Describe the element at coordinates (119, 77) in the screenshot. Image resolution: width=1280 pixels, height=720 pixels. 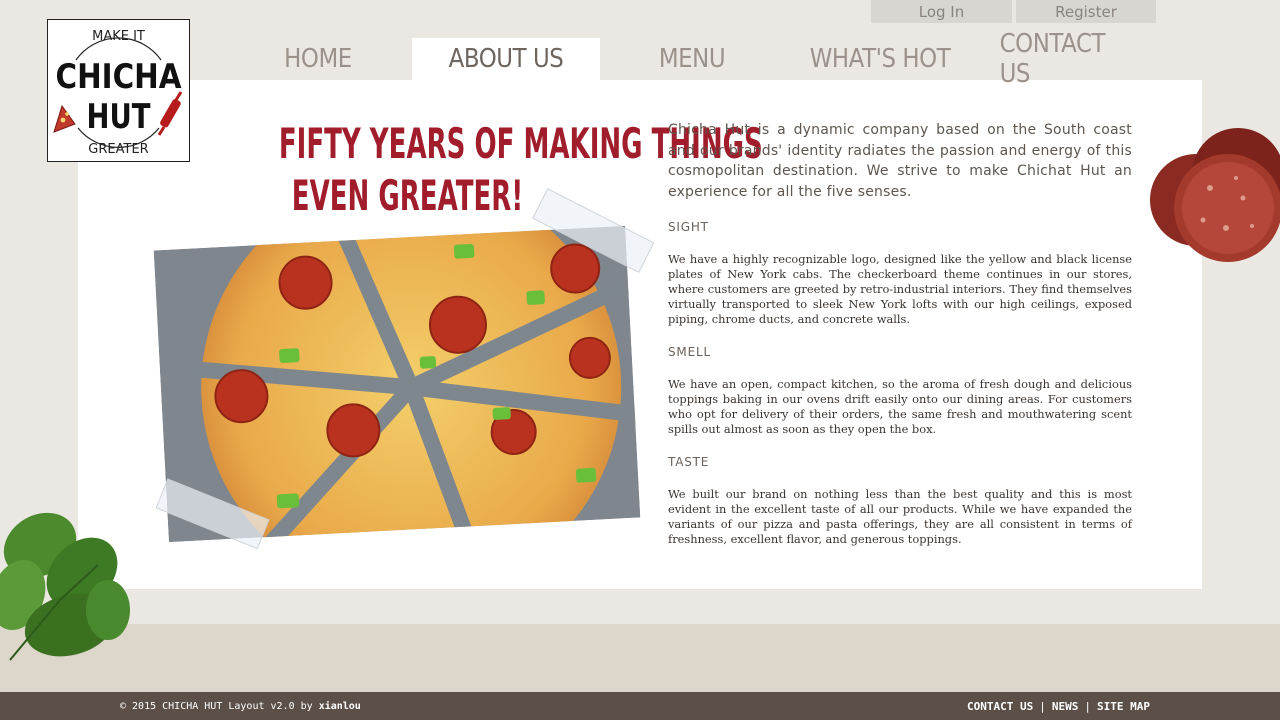
I see `logo-line1: CHICHA` at that location.